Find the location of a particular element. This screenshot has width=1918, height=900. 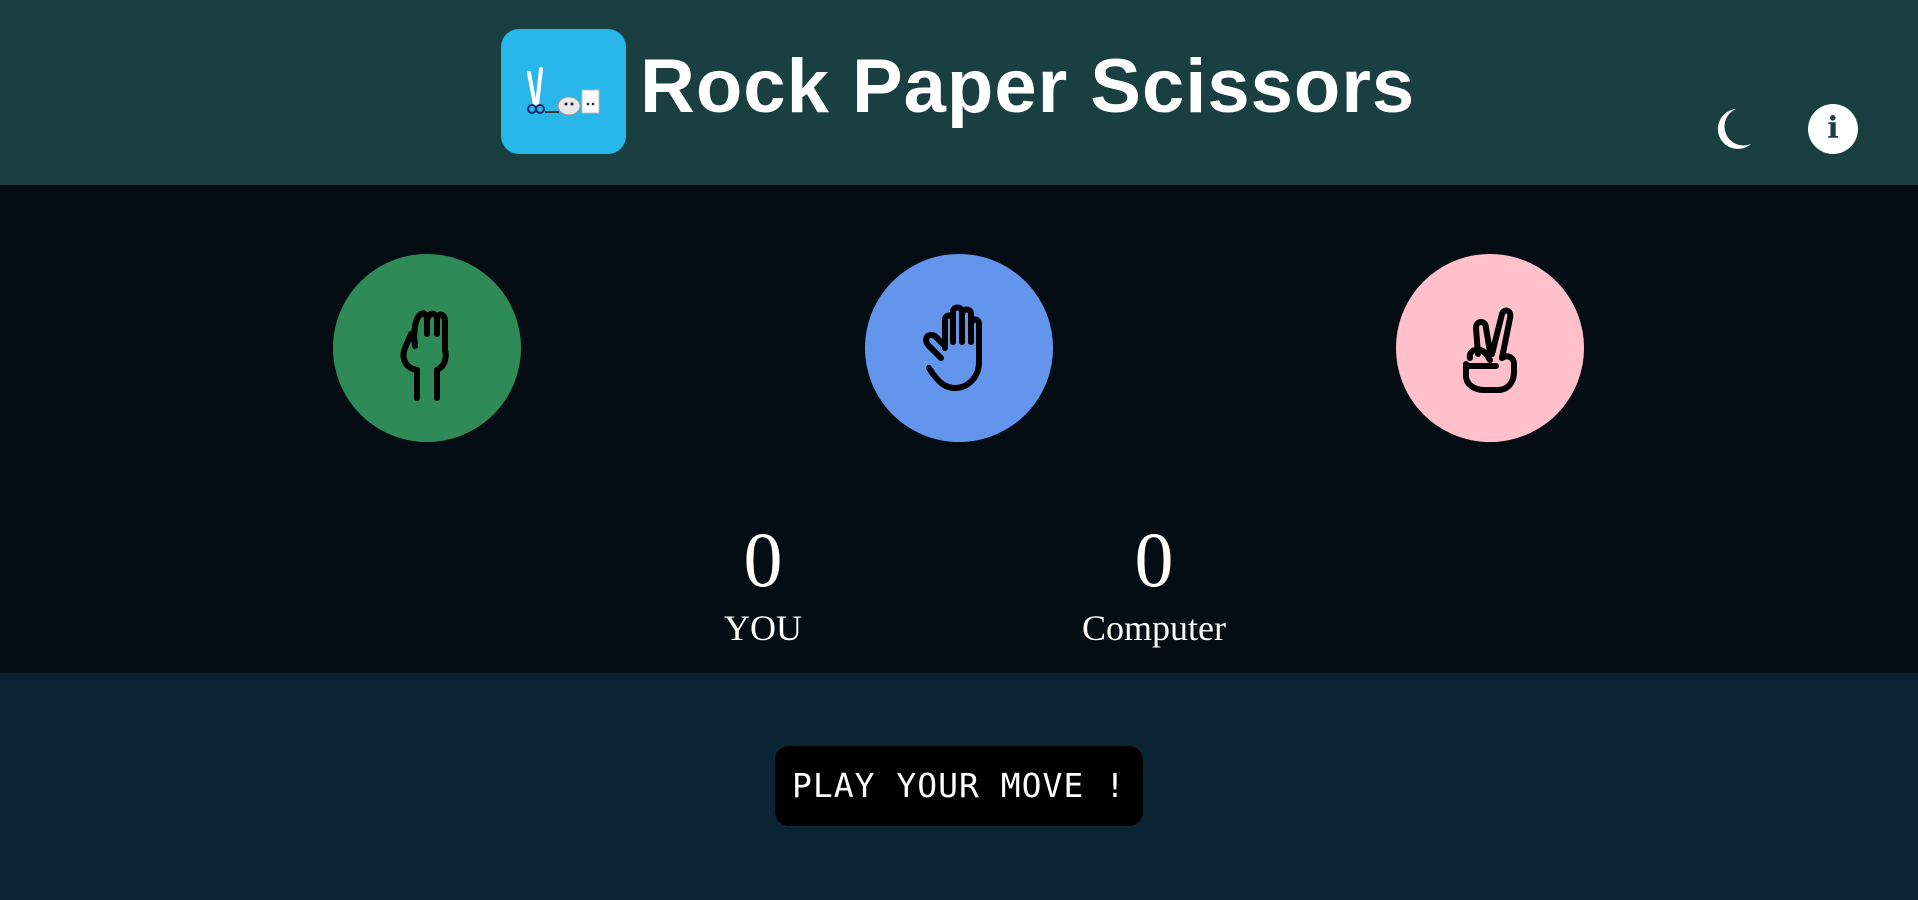

play-your-move-label: PLAY YOUR MOVE ! is located at coordinates (959, 785).